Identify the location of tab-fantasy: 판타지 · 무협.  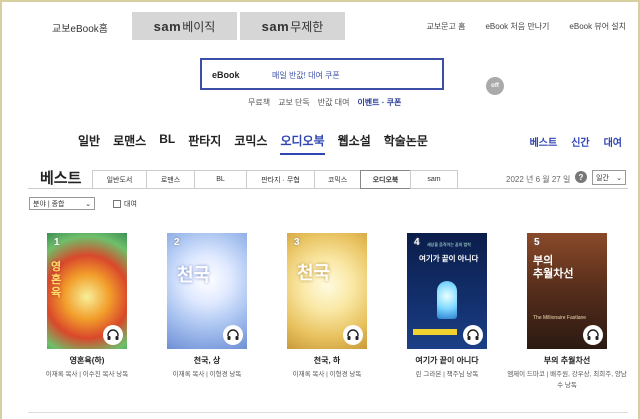
(280, 179).